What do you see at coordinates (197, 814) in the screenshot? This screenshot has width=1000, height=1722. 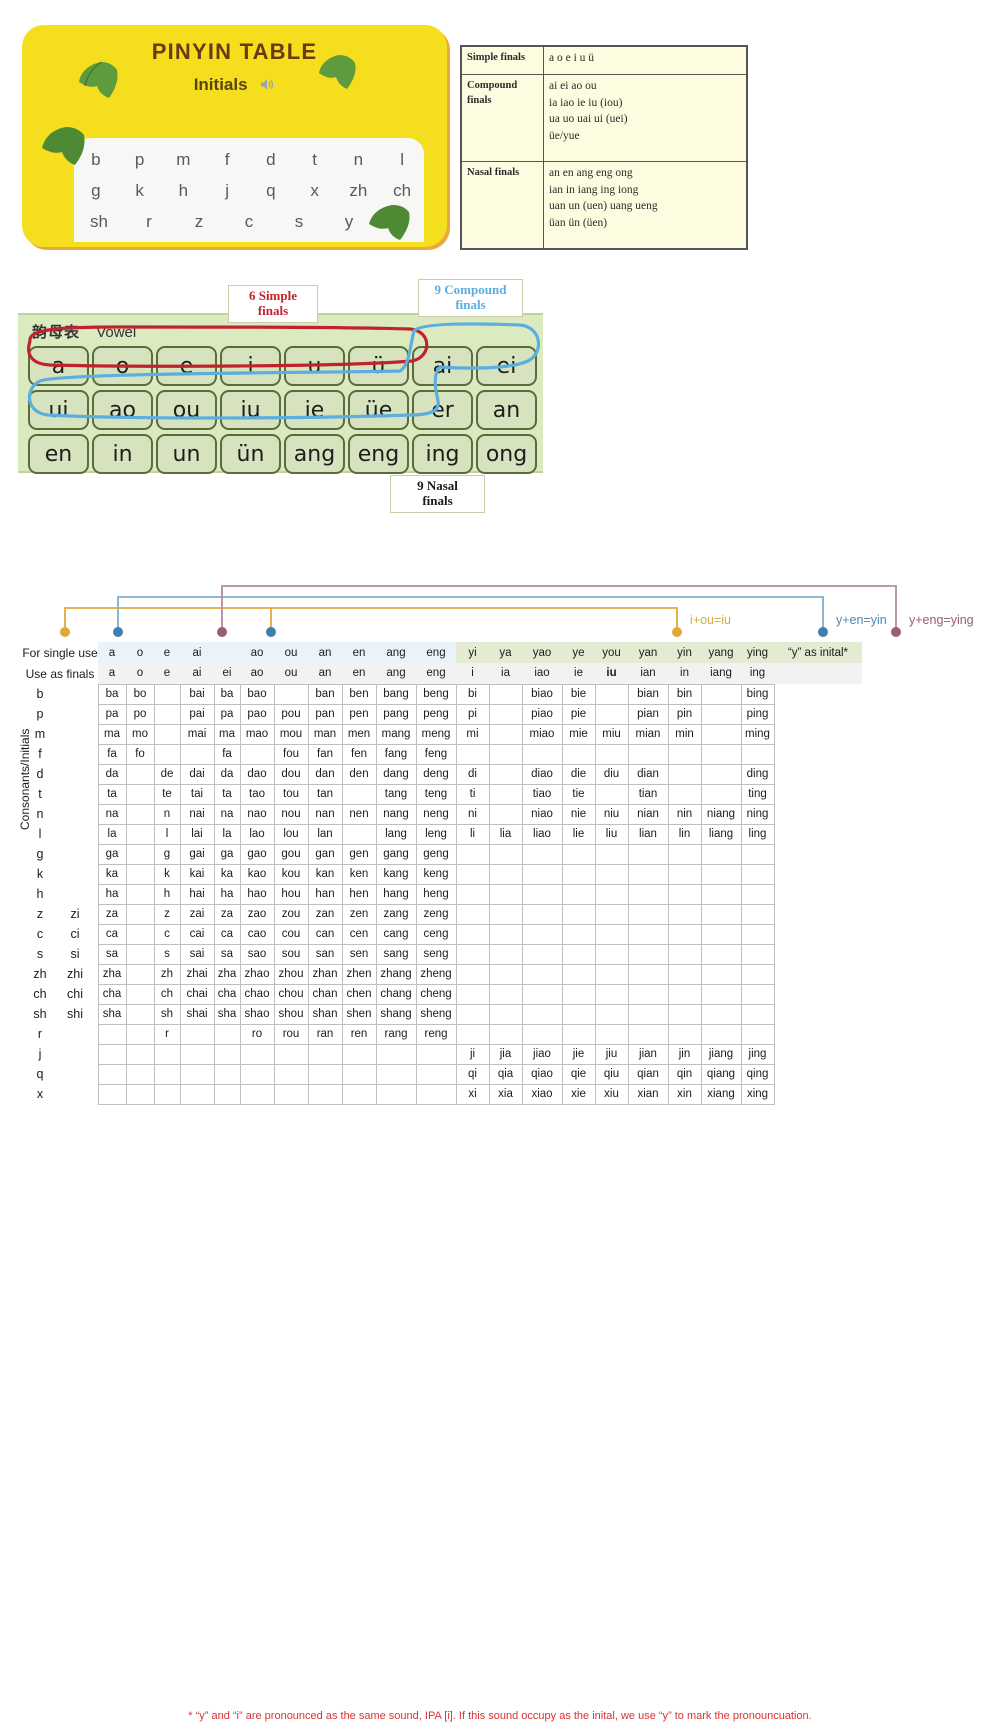 I see `syllable-cell: nai` at bounding box center [197, 814].